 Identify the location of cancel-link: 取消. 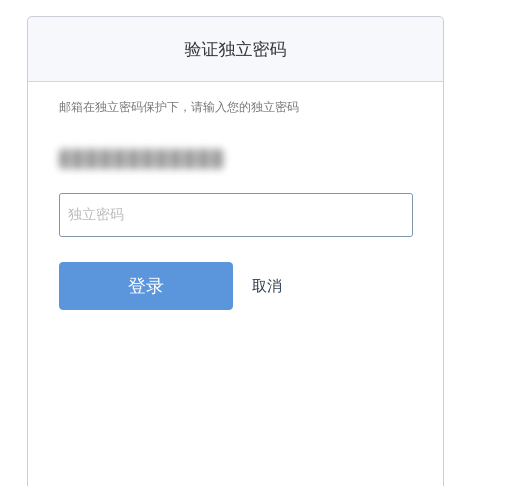
(267, 286).